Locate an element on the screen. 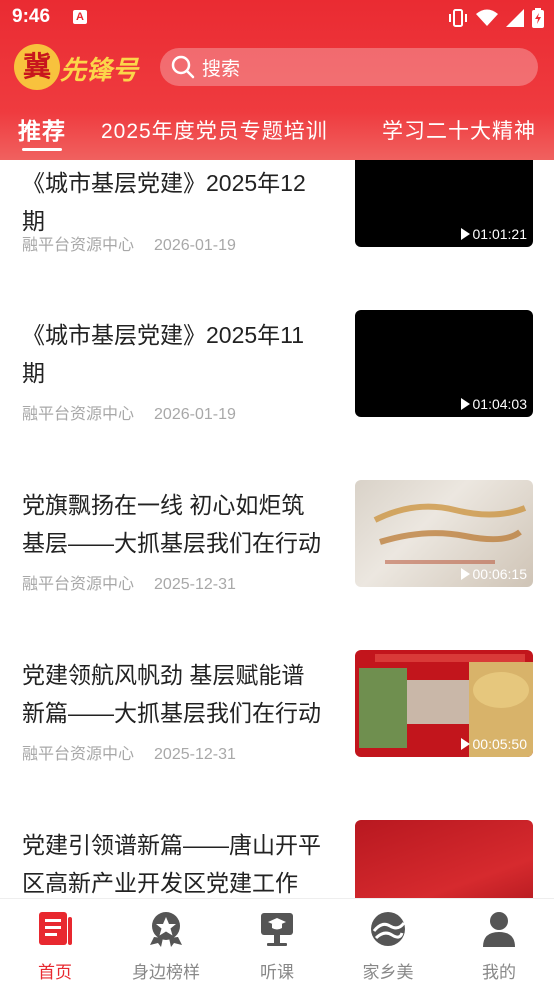 This screenshot has height=985, width=554. video-thumbnail is located at coordinates (444, 859).